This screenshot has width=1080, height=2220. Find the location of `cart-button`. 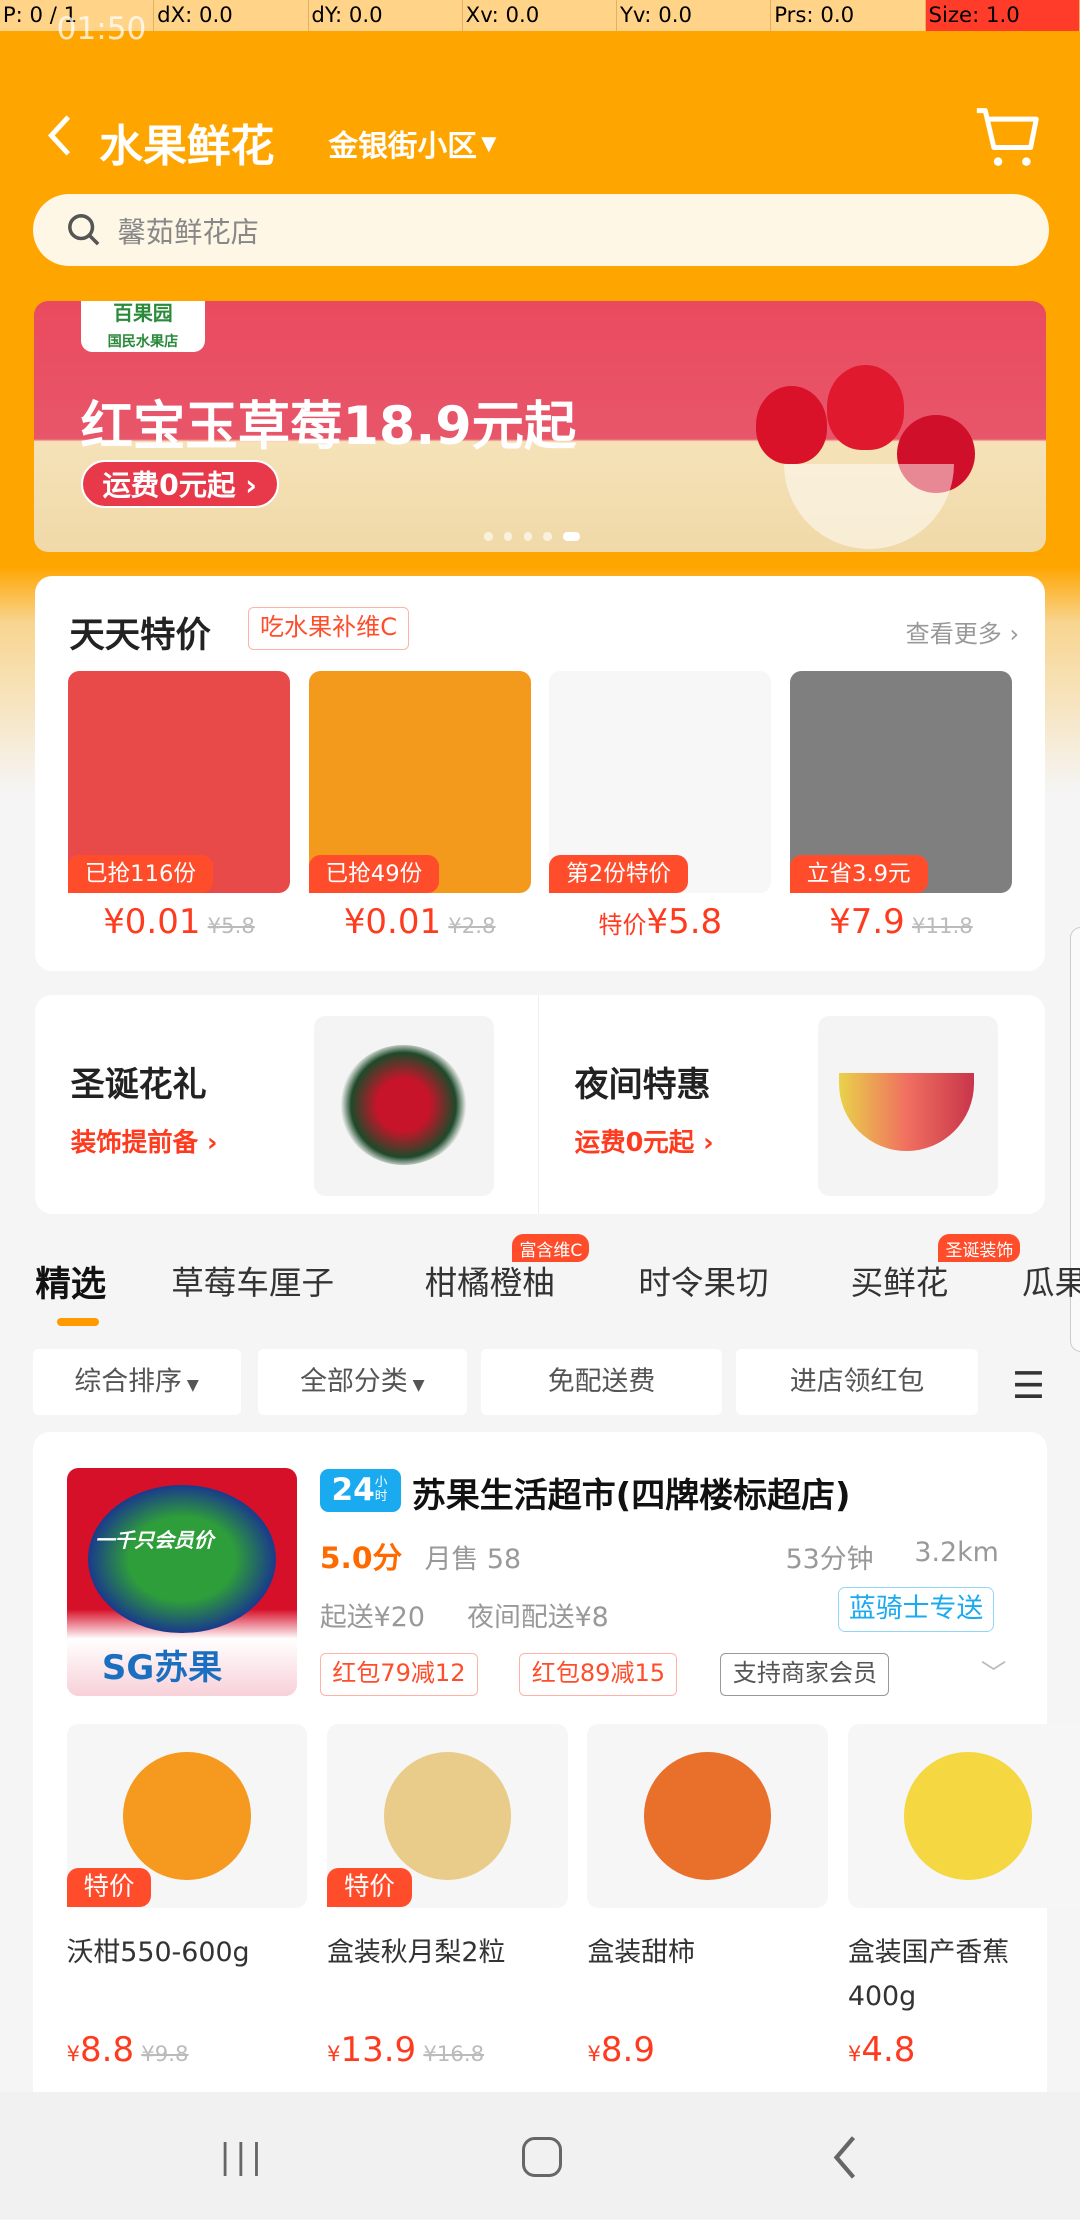

cart-button is located at coordinates (1008, 140).